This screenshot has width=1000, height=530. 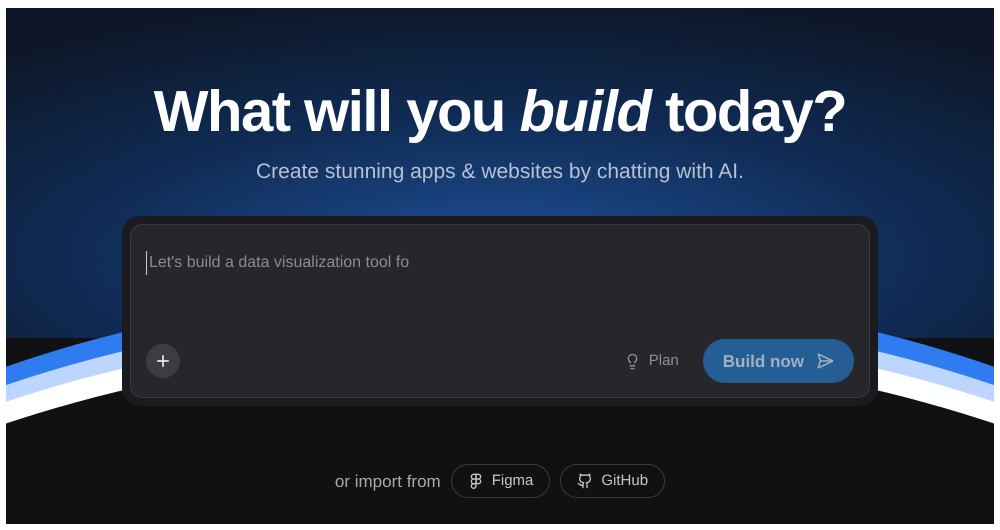 What do you see at coordinates (500, 171) in the screenshot?
I see `subtitle: Create stunning apps & websites by chatting with AI.` at bounding box center [500, 171].